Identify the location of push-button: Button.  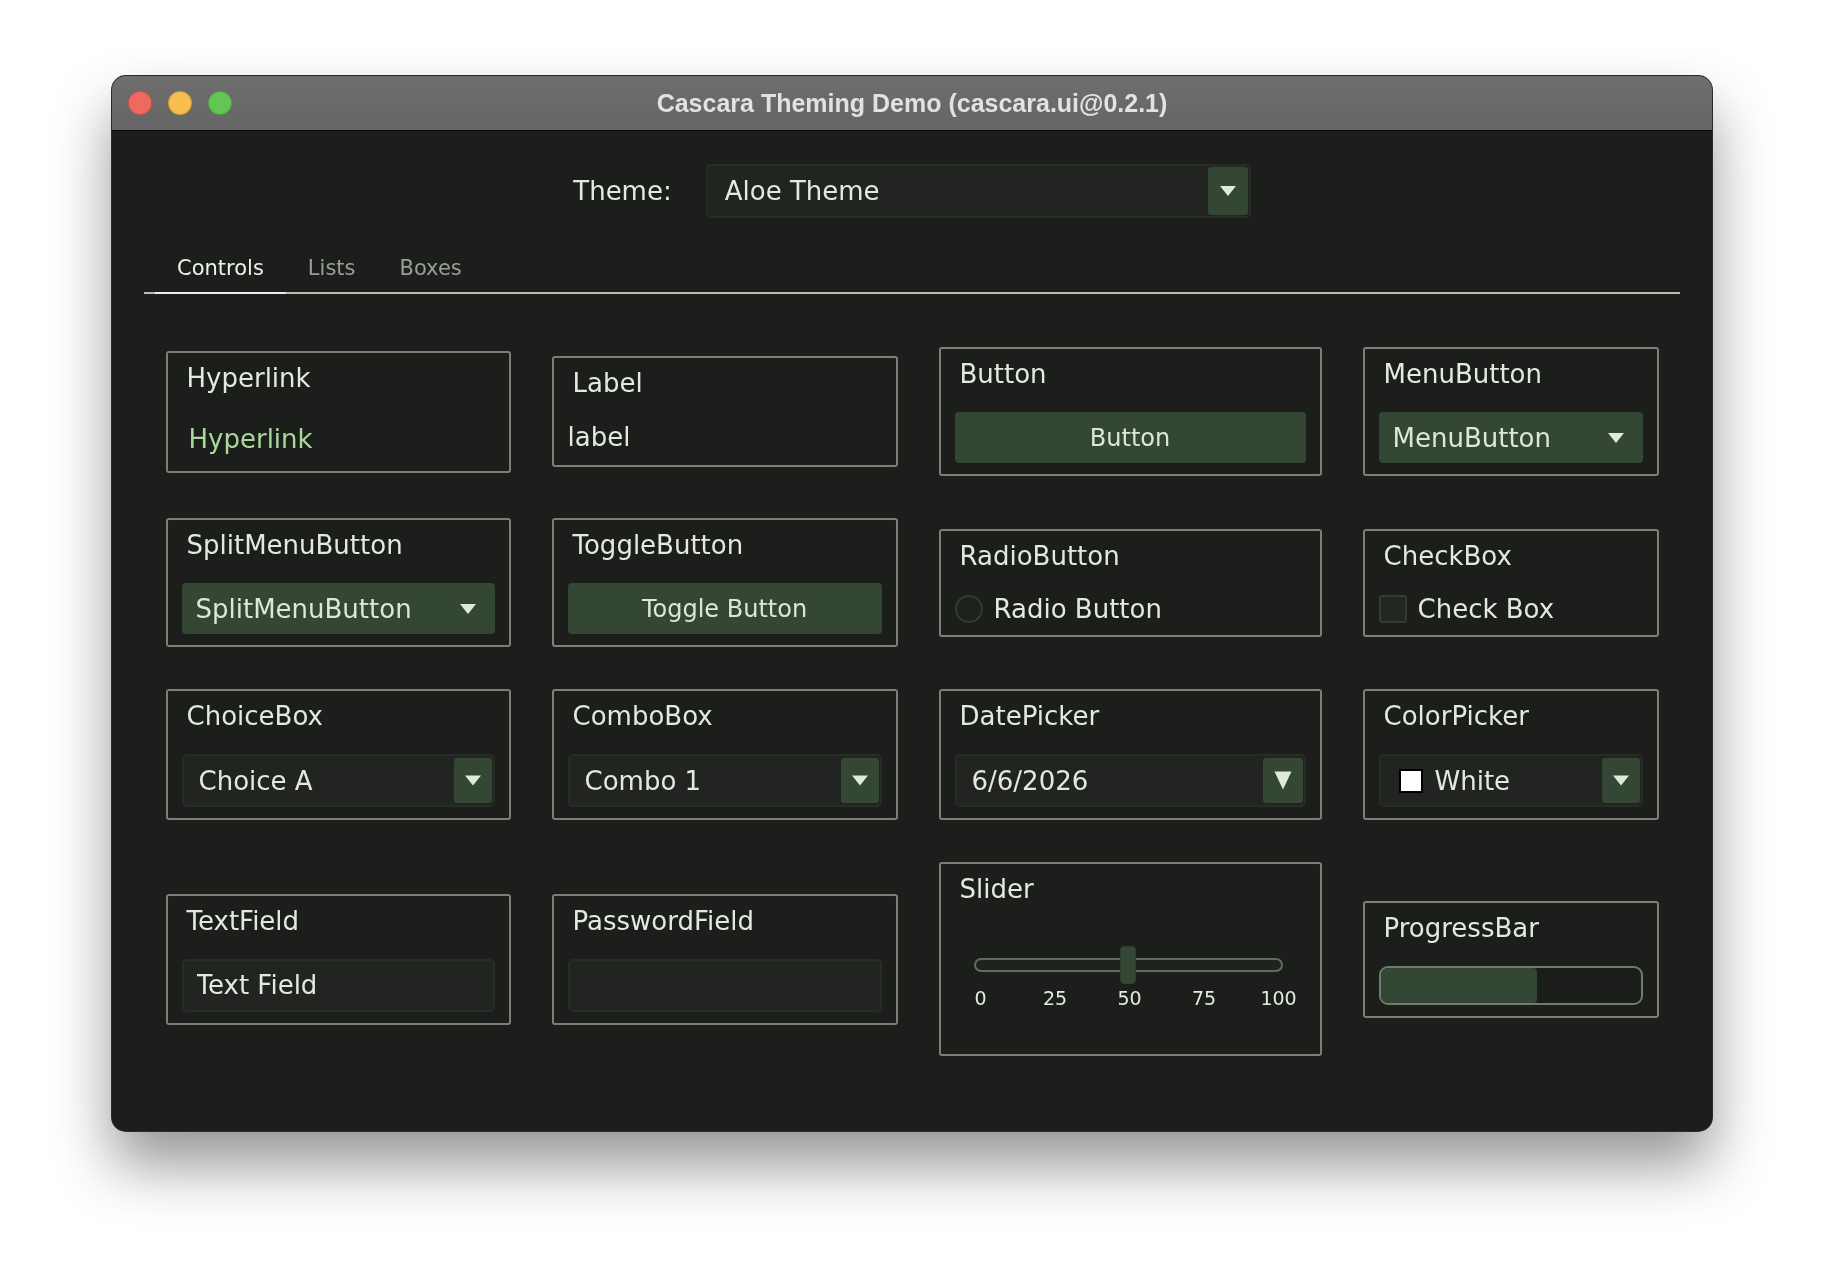
(1130, 437).